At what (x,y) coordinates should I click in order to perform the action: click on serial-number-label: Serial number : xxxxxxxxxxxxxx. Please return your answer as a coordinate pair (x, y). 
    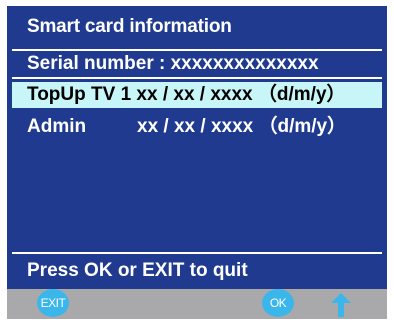
    Looking at the image, I should click on (173, 63).